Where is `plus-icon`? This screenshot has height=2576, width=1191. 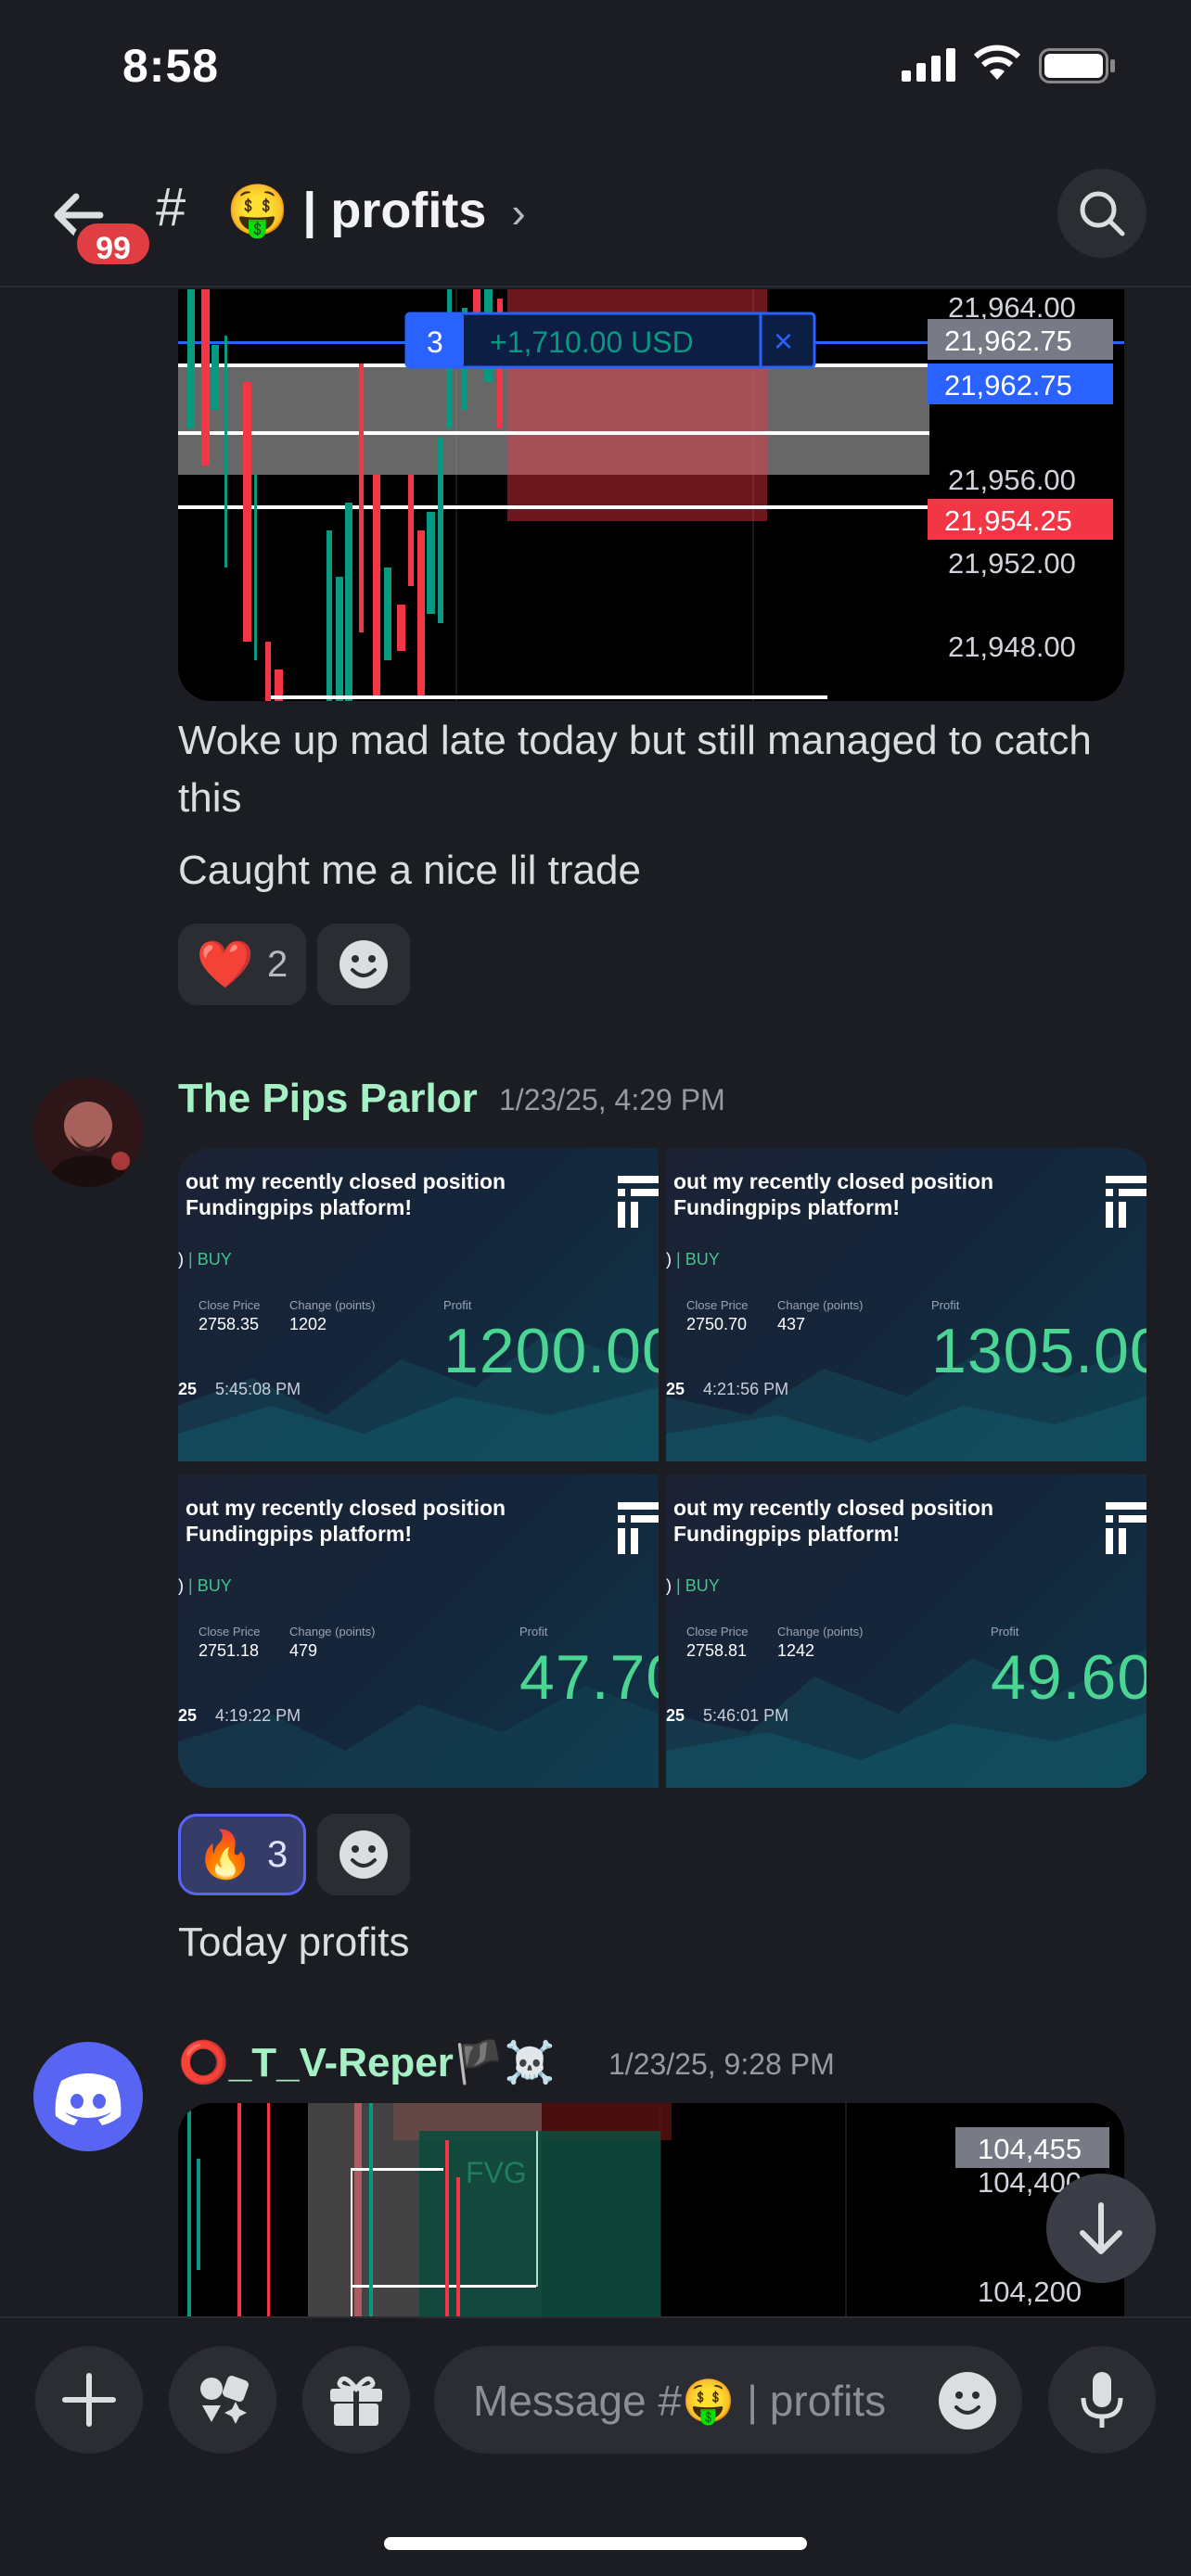 plus-icon is located at coordinates (89, 2400).